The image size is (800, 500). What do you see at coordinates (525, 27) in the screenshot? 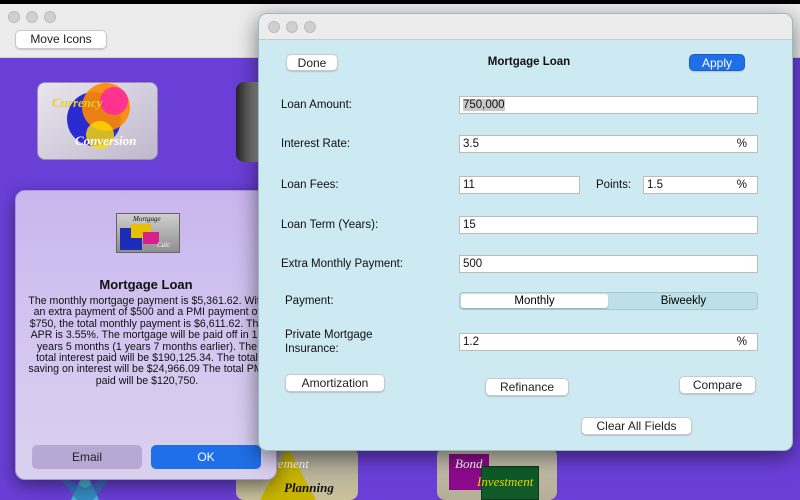
I see `window-titlebar` at bounding box center [525, 27].